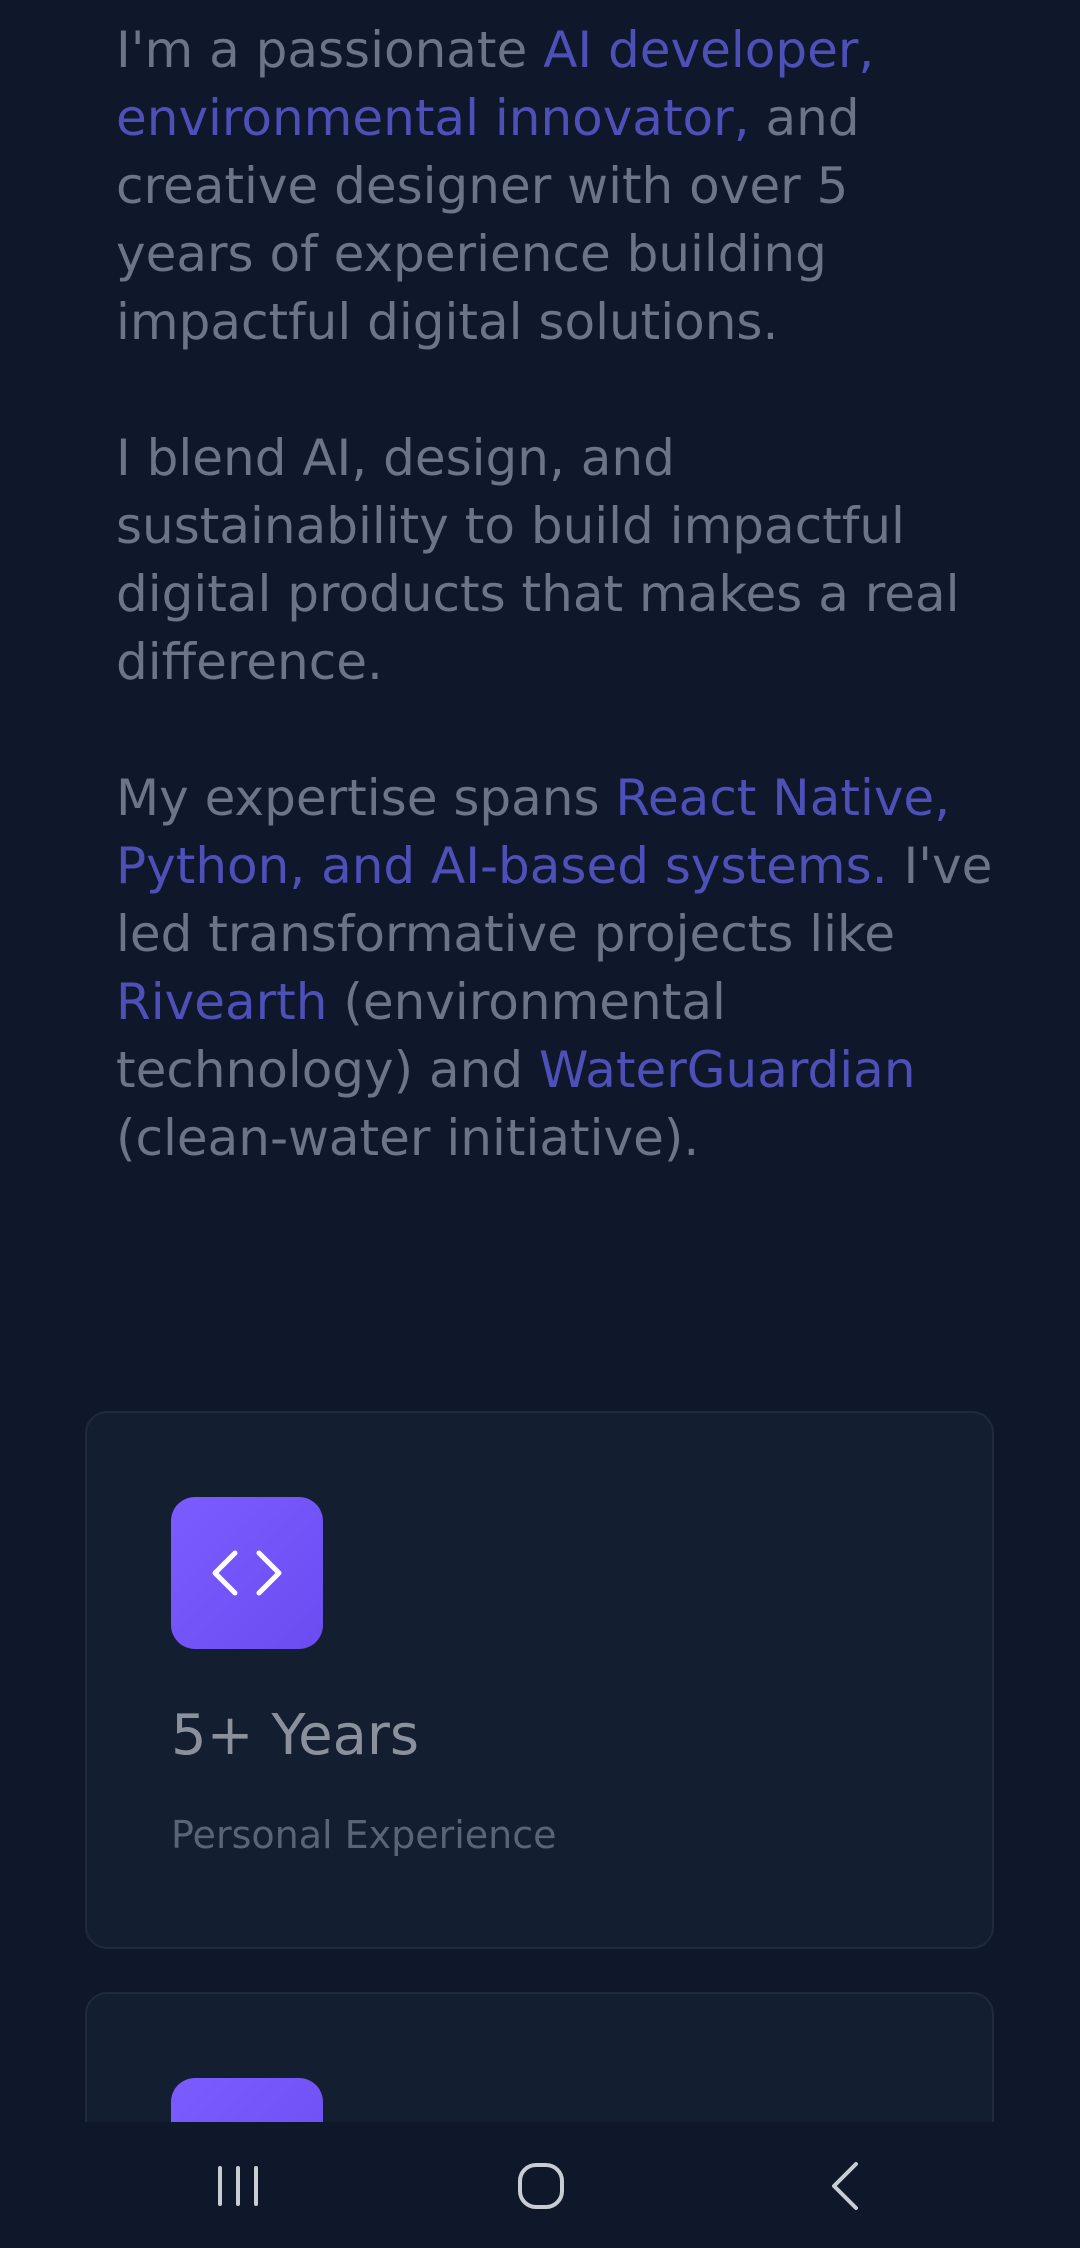 The image size is (1080, 2248). I want to click on back-icon, so click(844, 2186).